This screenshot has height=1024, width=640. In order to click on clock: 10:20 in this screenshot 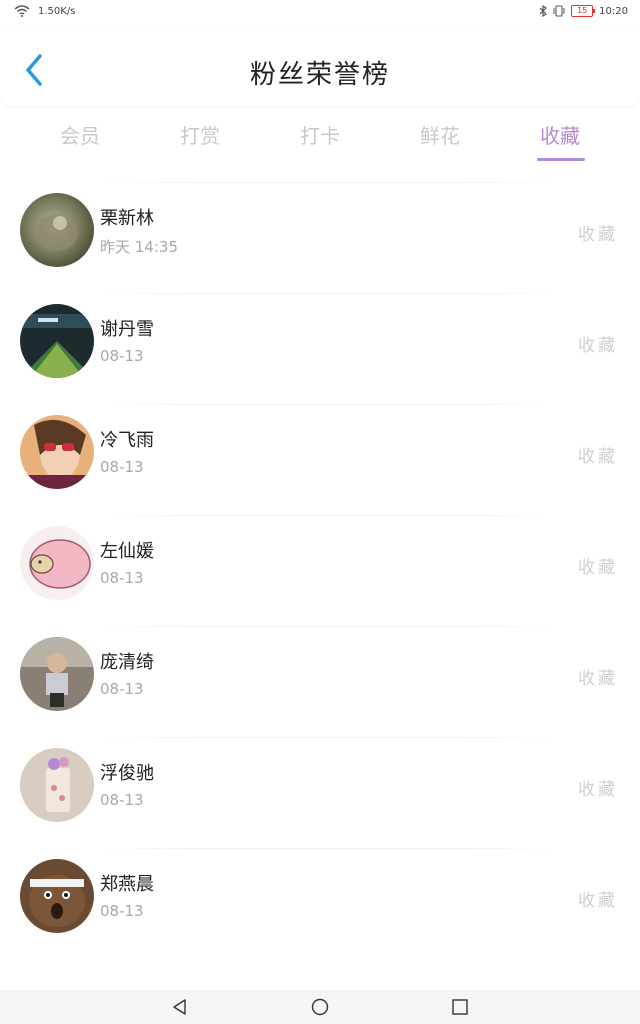, I will do `click(613, 11)`.